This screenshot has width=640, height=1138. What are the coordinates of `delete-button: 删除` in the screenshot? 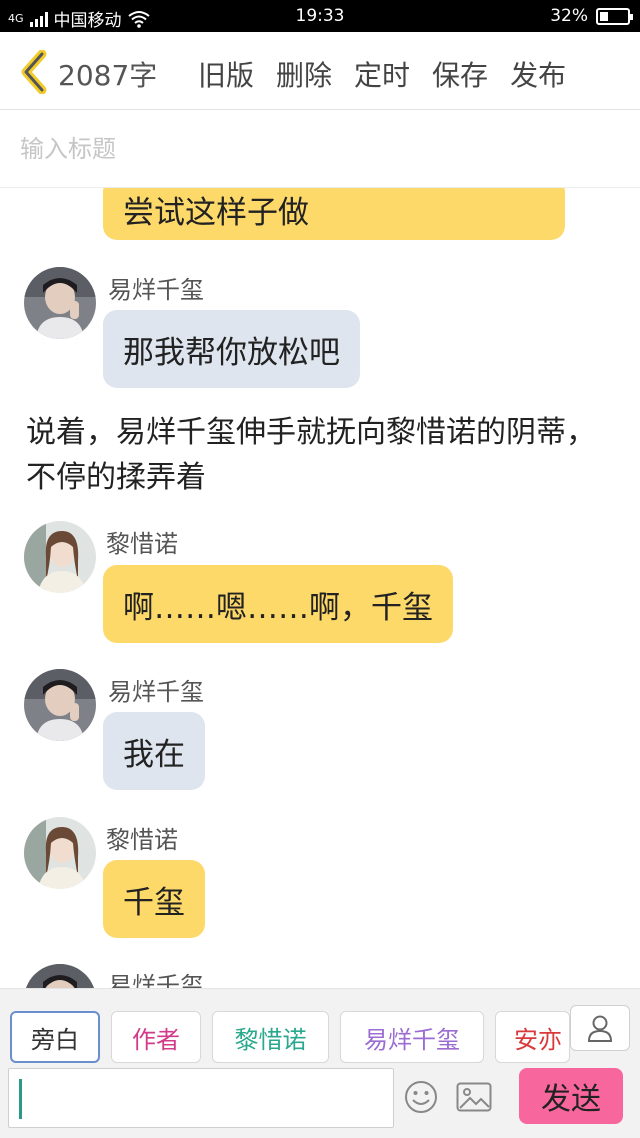 It's located at (304, 74).